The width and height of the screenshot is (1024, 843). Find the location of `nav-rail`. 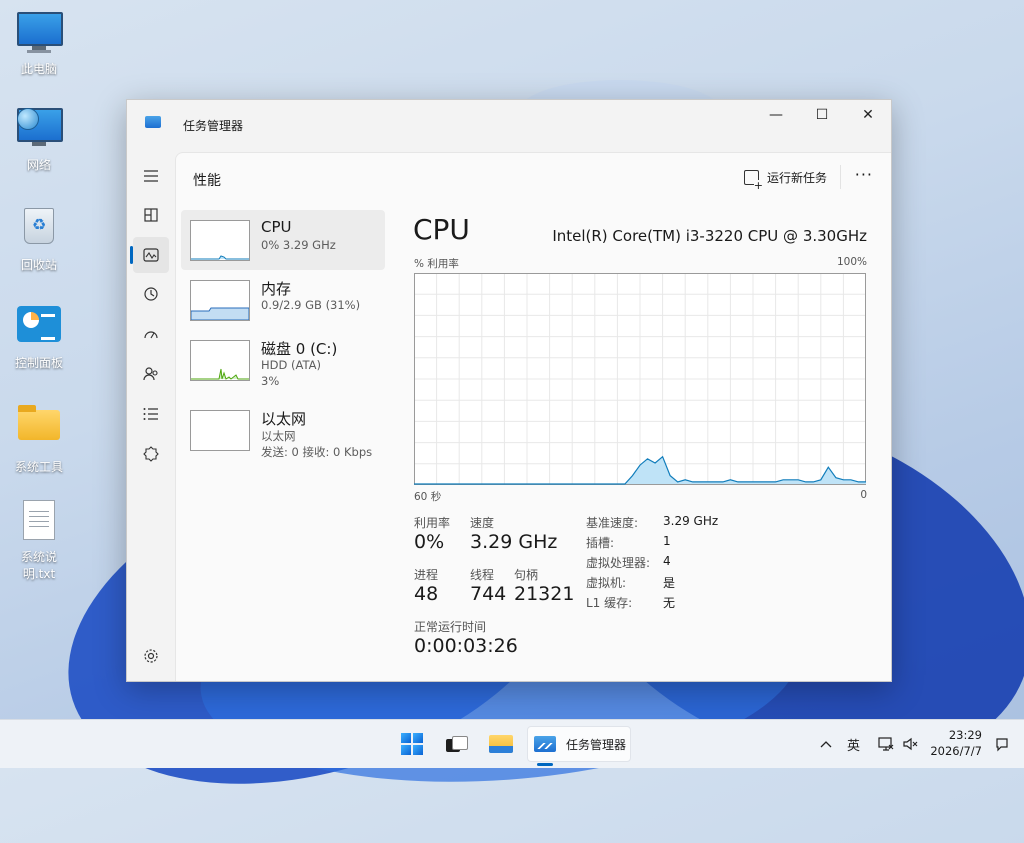

nav-rail is located at coordinates (151, 410).